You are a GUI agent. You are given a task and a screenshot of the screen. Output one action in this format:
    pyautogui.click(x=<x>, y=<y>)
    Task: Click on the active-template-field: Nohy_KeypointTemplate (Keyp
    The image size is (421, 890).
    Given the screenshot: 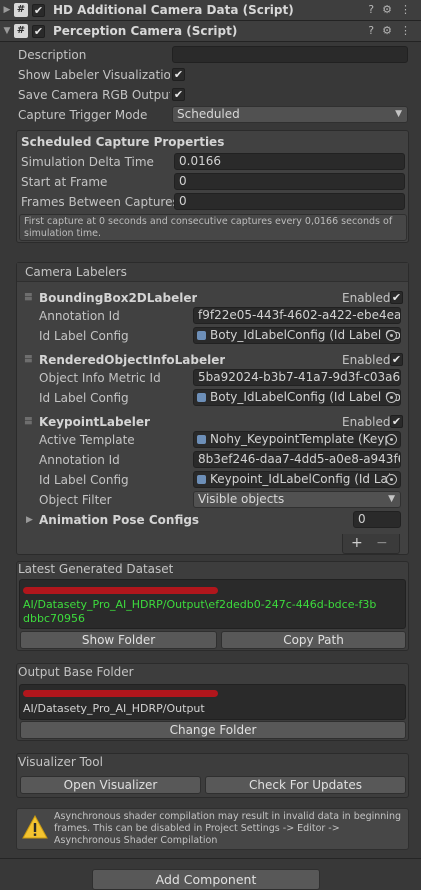 What is the action you would take?
    pyautogui.click(x=297, y=439)
    